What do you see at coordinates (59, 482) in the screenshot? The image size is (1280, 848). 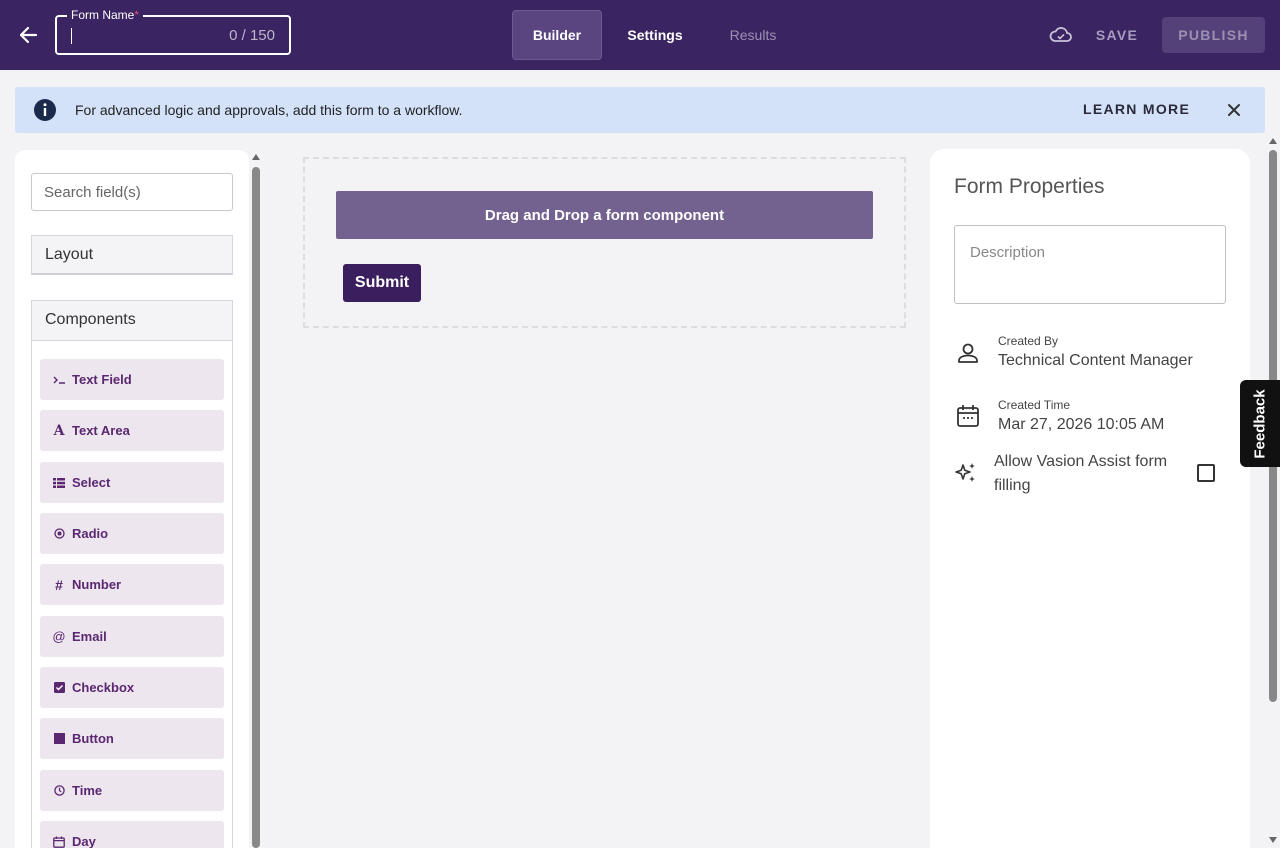 I see `list-icon` at bounding box center [59, 482].